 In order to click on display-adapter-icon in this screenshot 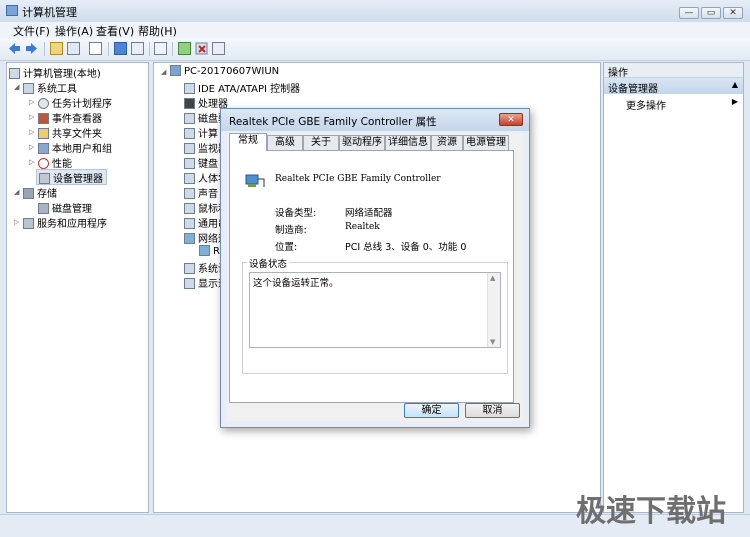, I will do `click(189, 283)`.